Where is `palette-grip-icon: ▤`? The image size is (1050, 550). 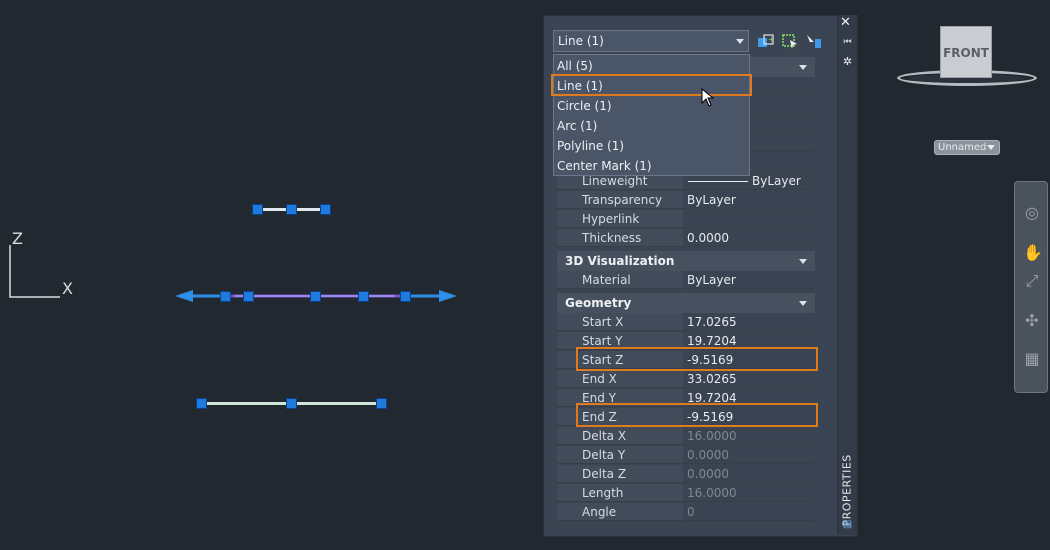 palette-grip-icon: ▤ is located at coordinates (847, 524).